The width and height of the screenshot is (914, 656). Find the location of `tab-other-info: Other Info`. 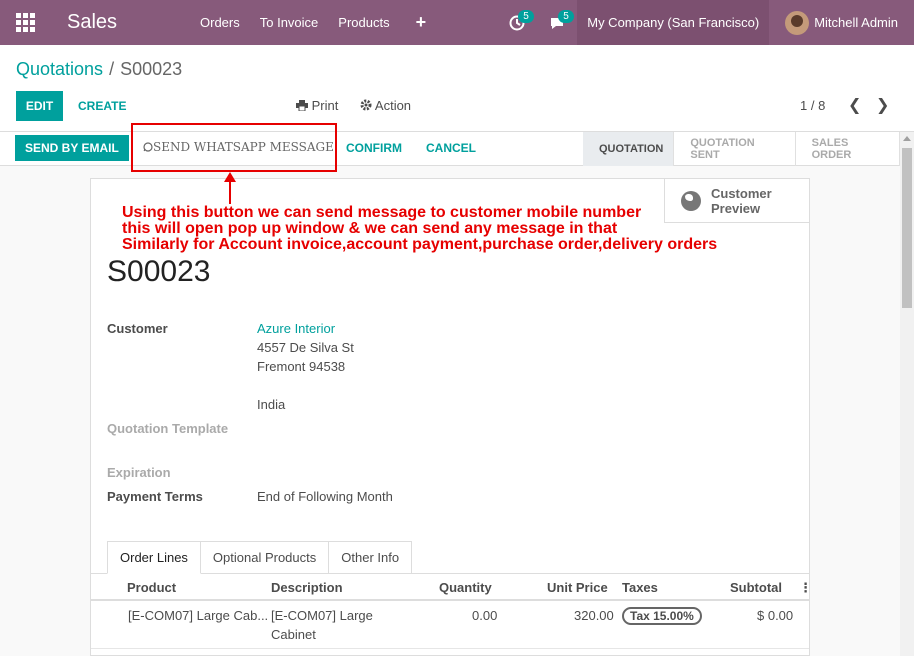

tab-other-info: Other Info is located at coordinates (371, 557).